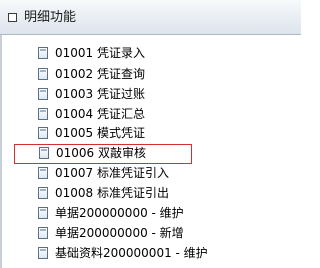 This screenshot has height=268, width=320. I want to click on tree-item-label: 基础资料200000001 - 维护, so click(131, 253).